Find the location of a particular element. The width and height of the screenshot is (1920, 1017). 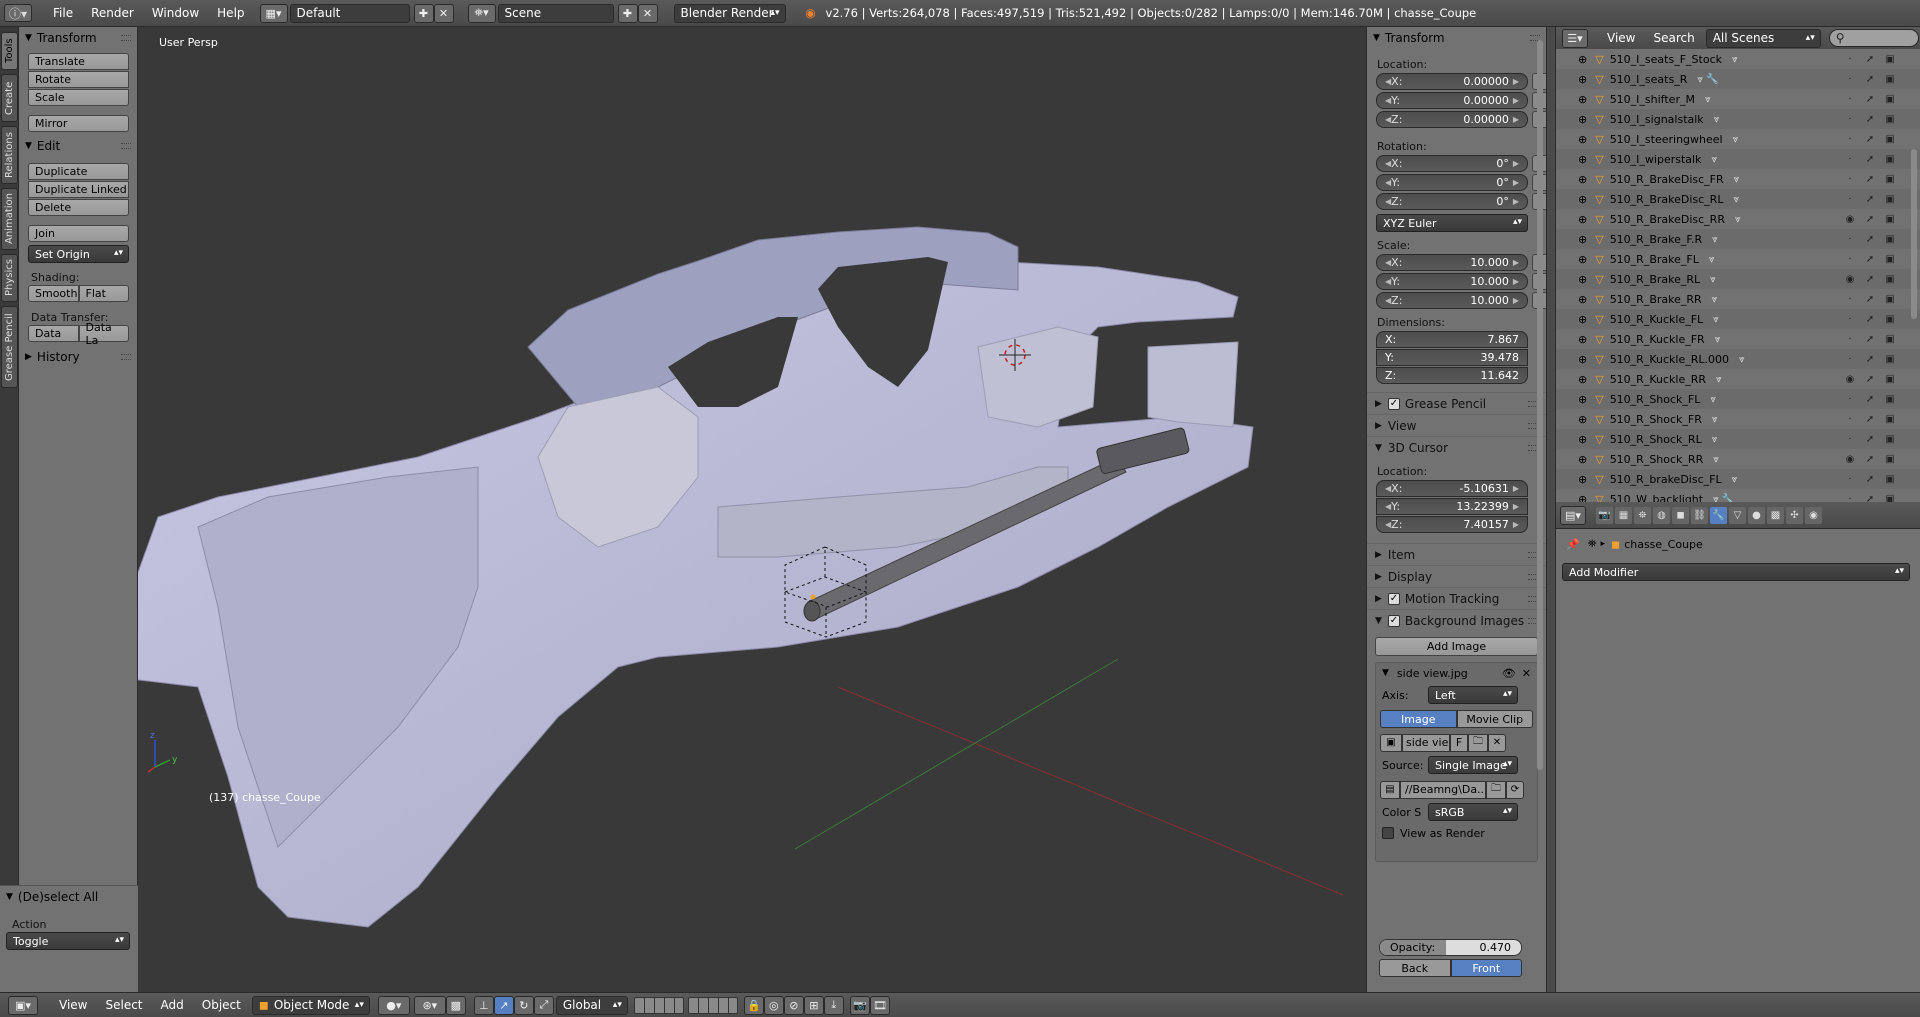

object-name: 510_I_steeringwheel is located at coordinates (1666, 139).